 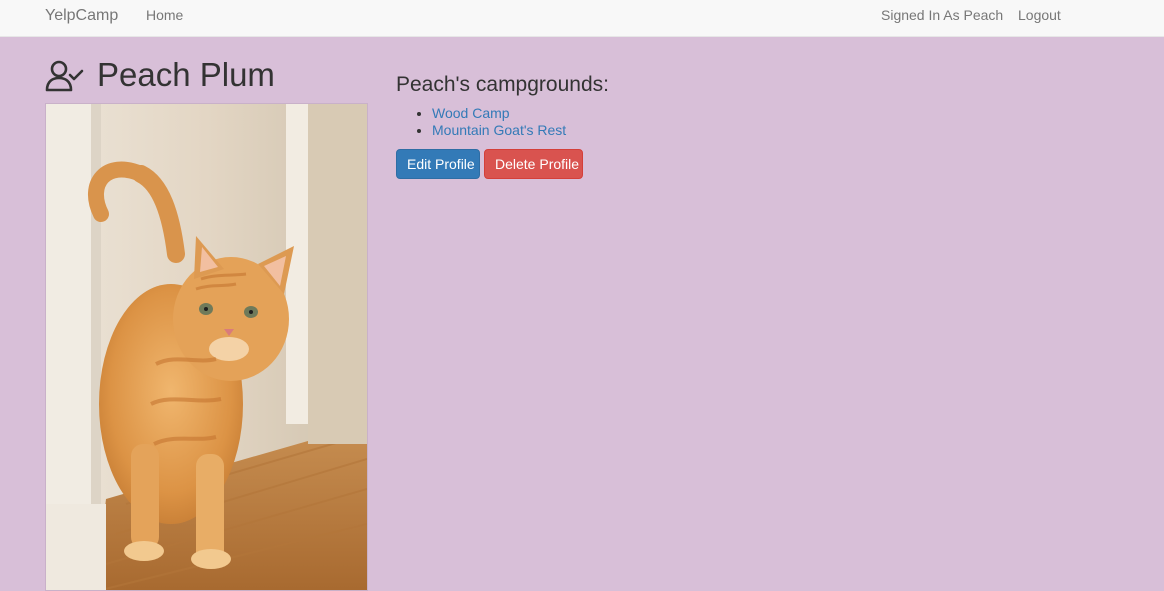 What do you see at coordinates (942, 15) in the screenshot?
I see `nav-signed-in-link: Signed In As Peach` at bounding box center [942, 15].